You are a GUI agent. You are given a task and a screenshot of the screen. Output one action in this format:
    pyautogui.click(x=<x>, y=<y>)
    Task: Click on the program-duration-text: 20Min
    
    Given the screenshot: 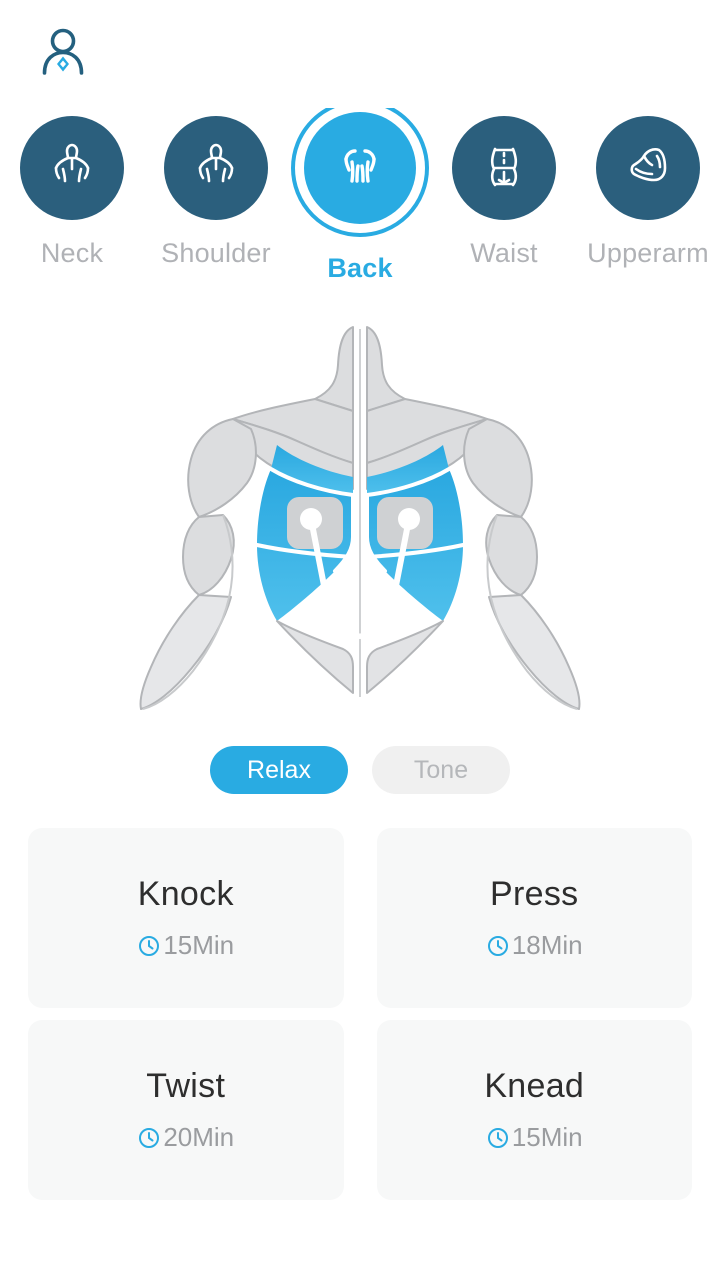 What is the action you would take?
    pyautogui.click(x=199, y=1137)
    